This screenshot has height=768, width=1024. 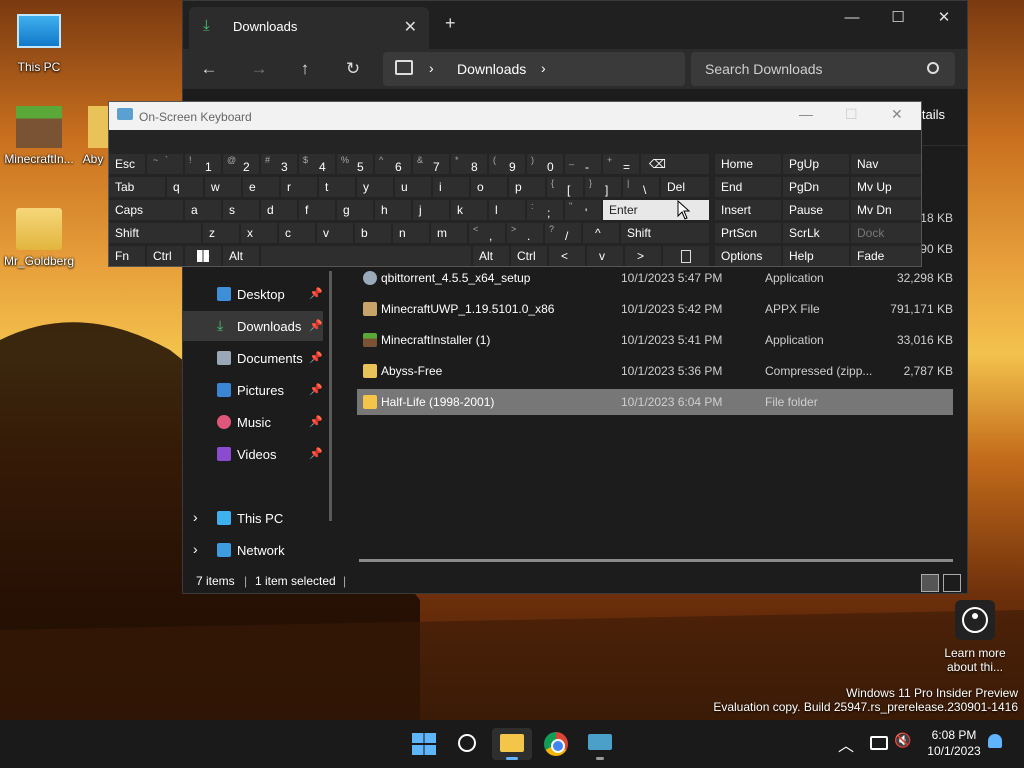 I want to click on key-9: (9, so click(x=507, y=164).